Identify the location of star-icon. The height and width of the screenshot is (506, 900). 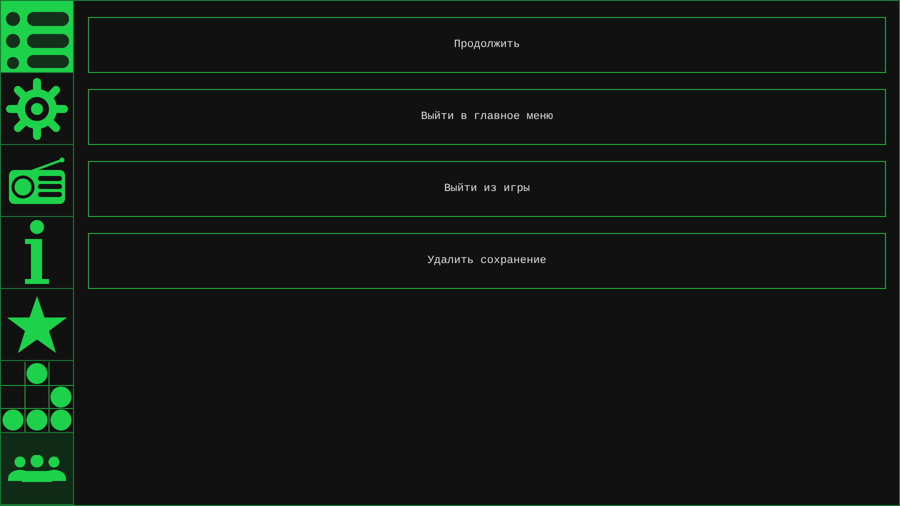
(37, 324).